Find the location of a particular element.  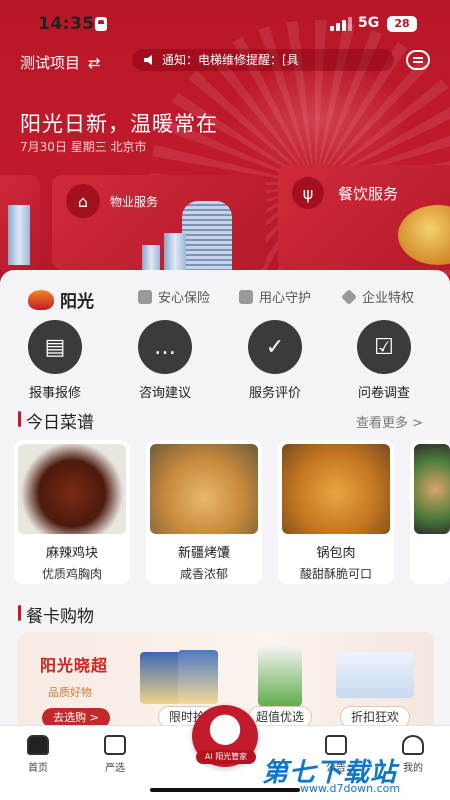

id-card-icon is located at coordinates (101, 24).